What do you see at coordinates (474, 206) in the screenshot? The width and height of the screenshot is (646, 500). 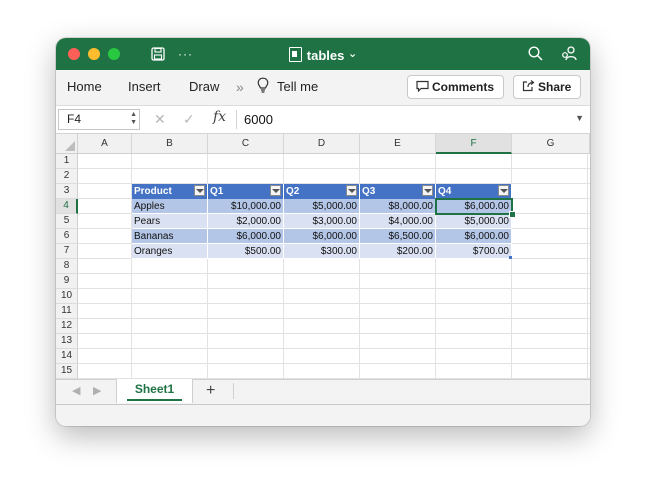 I see `active-cell-selection` at bounding box center [474, 206].